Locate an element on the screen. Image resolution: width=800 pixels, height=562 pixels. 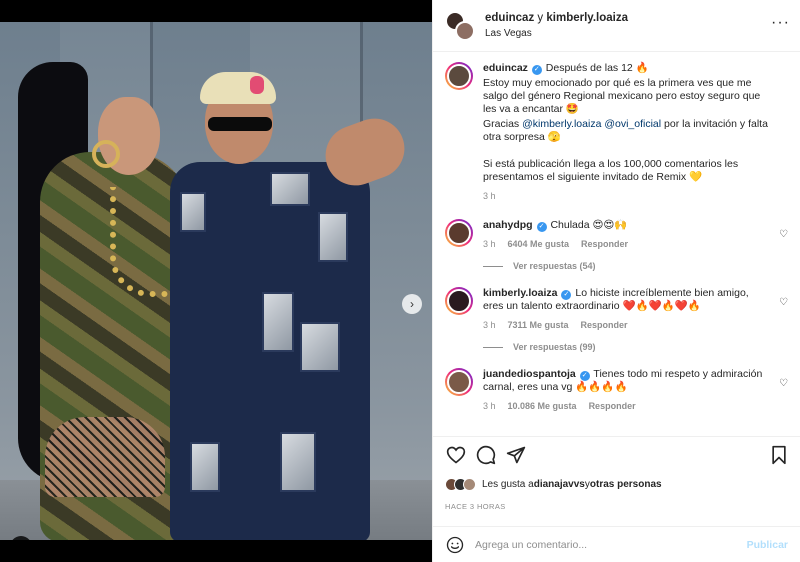
header-user1: eduincaz is located at coordinates (509, 18).